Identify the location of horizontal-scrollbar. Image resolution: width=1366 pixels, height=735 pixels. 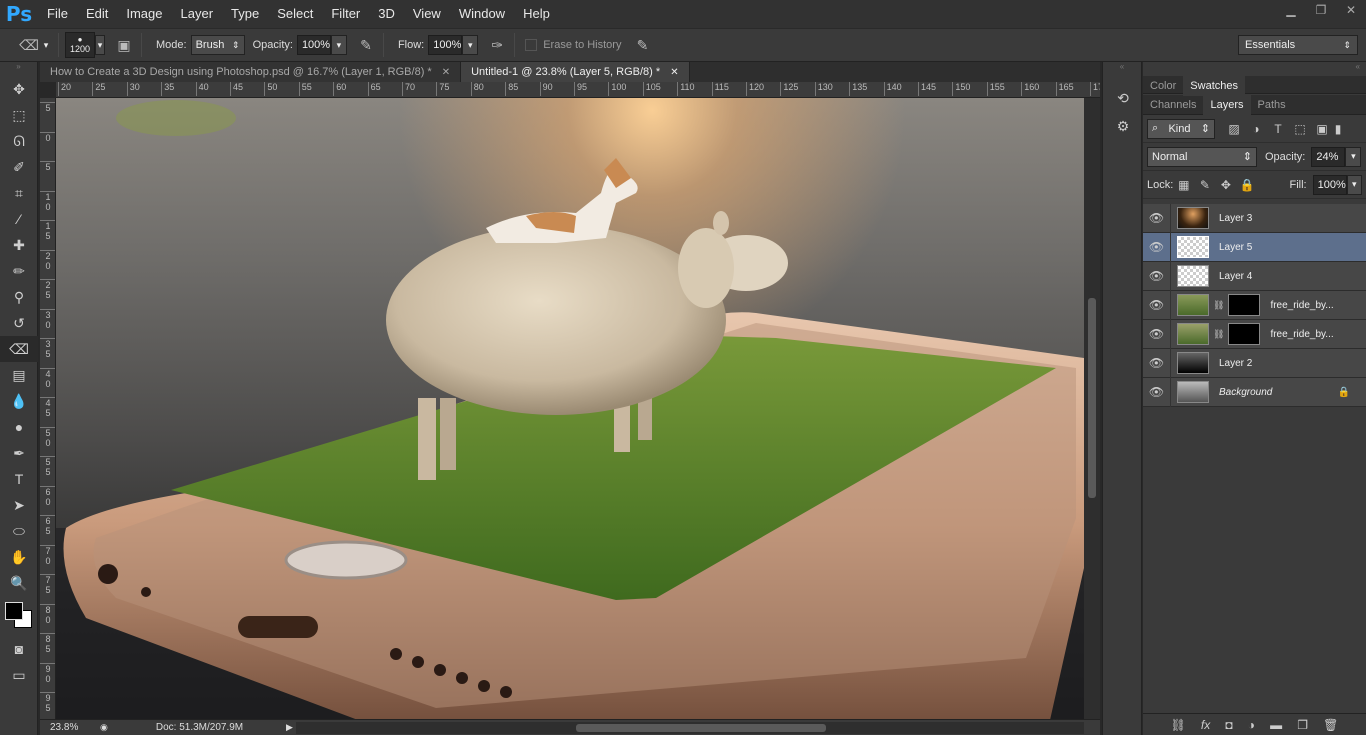
(690, 728).